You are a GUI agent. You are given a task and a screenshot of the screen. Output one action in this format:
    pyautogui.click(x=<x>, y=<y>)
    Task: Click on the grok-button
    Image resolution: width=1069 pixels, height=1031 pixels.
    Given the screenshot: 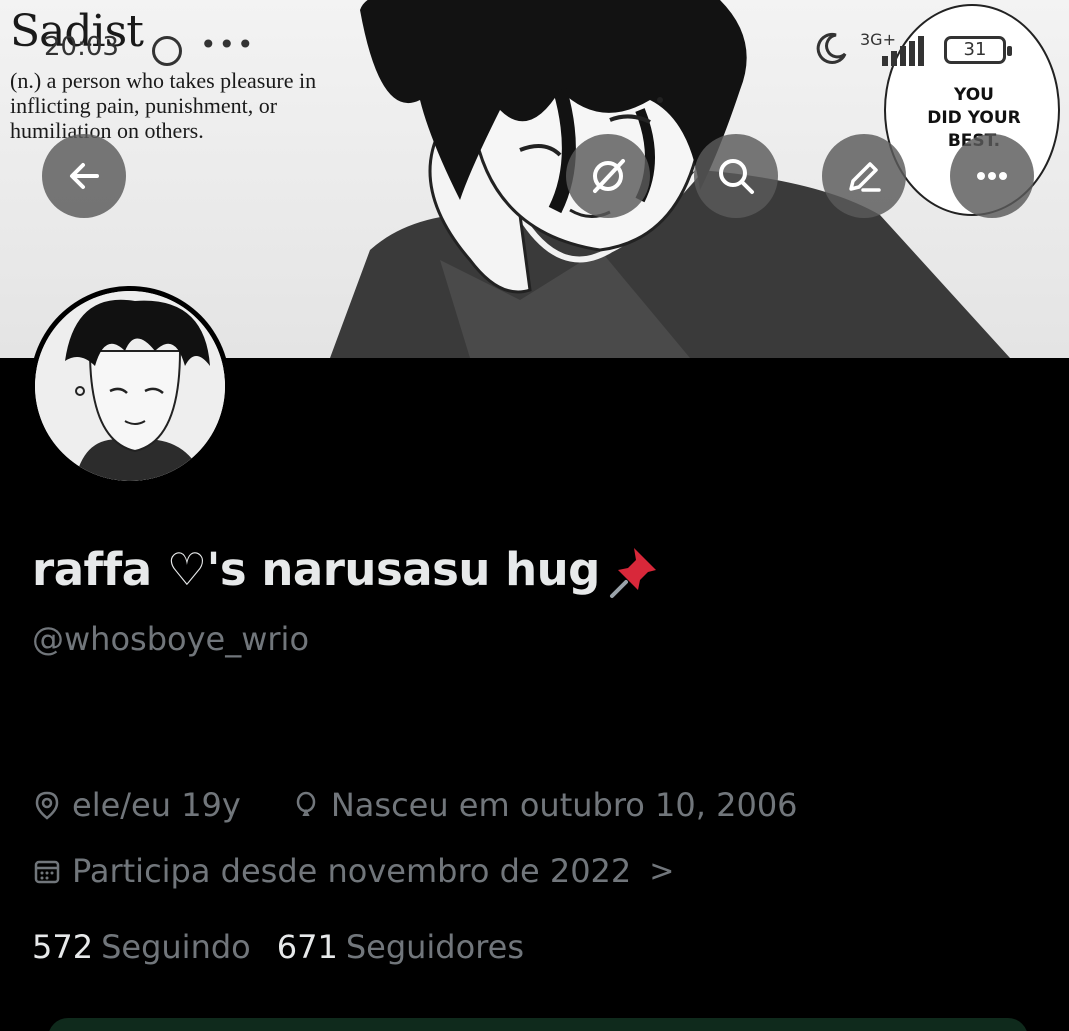 What is the action you would take?
    pyautogui.click(x=608, y=176)
    